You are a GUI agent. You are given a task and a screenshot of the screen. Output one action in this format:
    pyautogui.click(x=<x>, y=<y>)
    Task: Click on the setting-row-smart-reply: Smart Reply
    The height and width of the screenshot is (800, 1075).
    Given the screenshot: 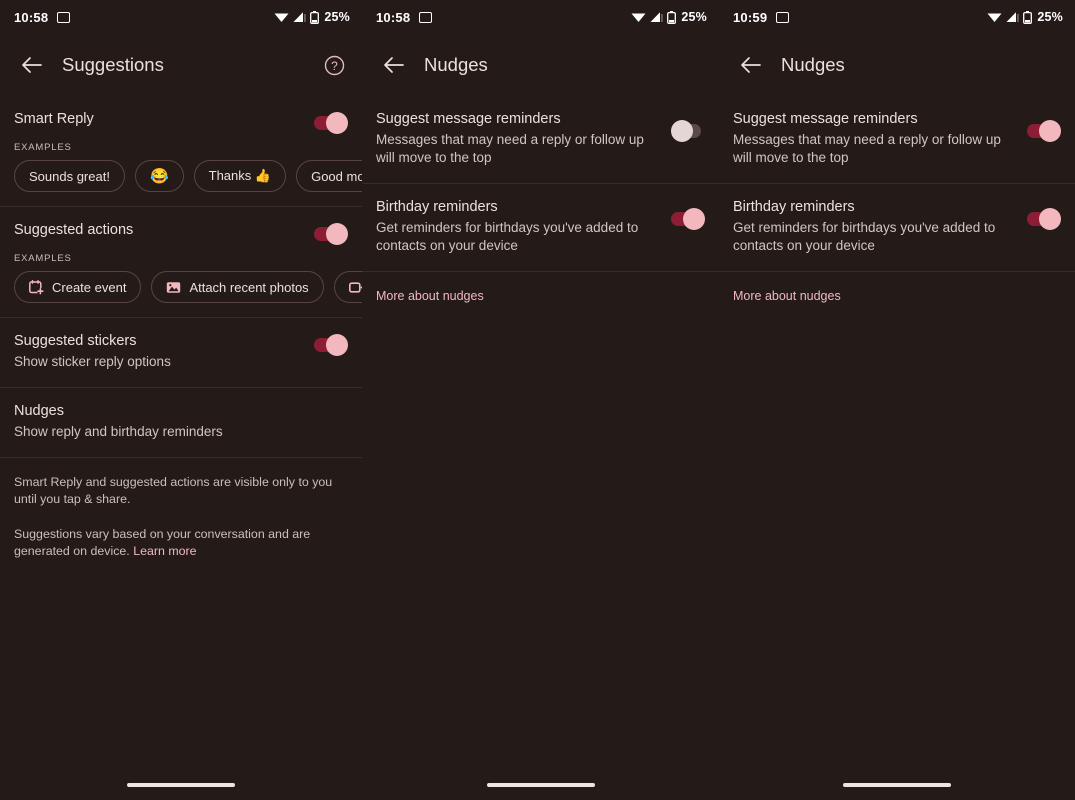 What is the action you would take?
    pyautogui.click(x=181, y=120)
    